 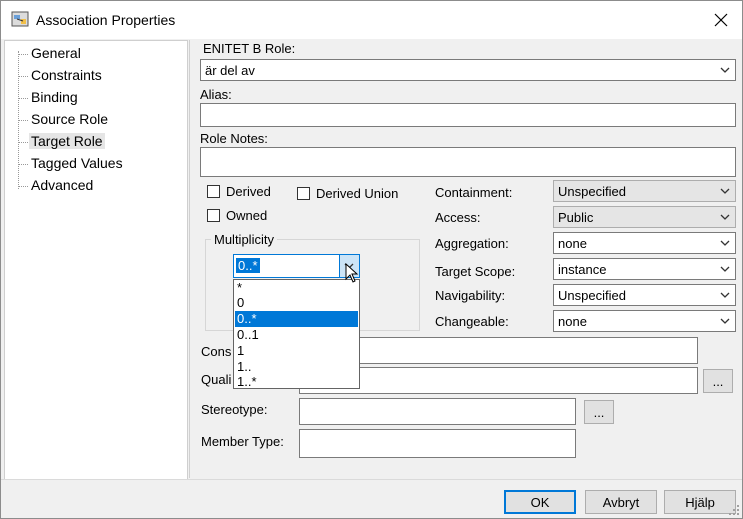 I want to click on qualifiers-label: Quali, so click(x=216, y=379).